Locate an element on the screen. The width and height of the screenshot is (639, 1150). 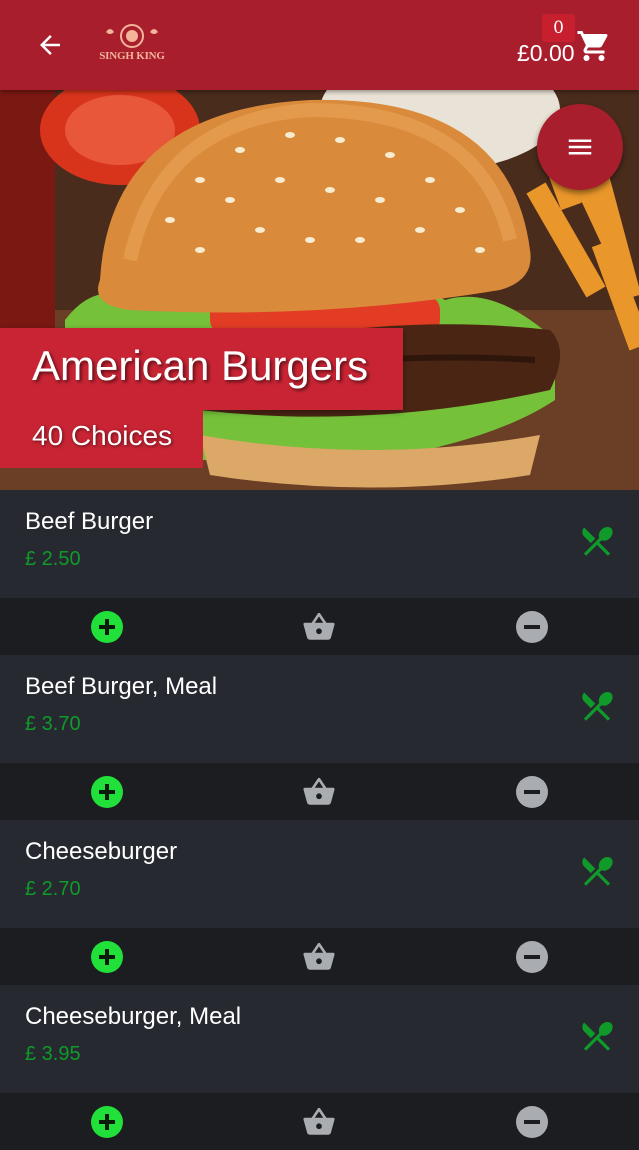
item-name: Beef Burger is located at coordinates (89, 521).